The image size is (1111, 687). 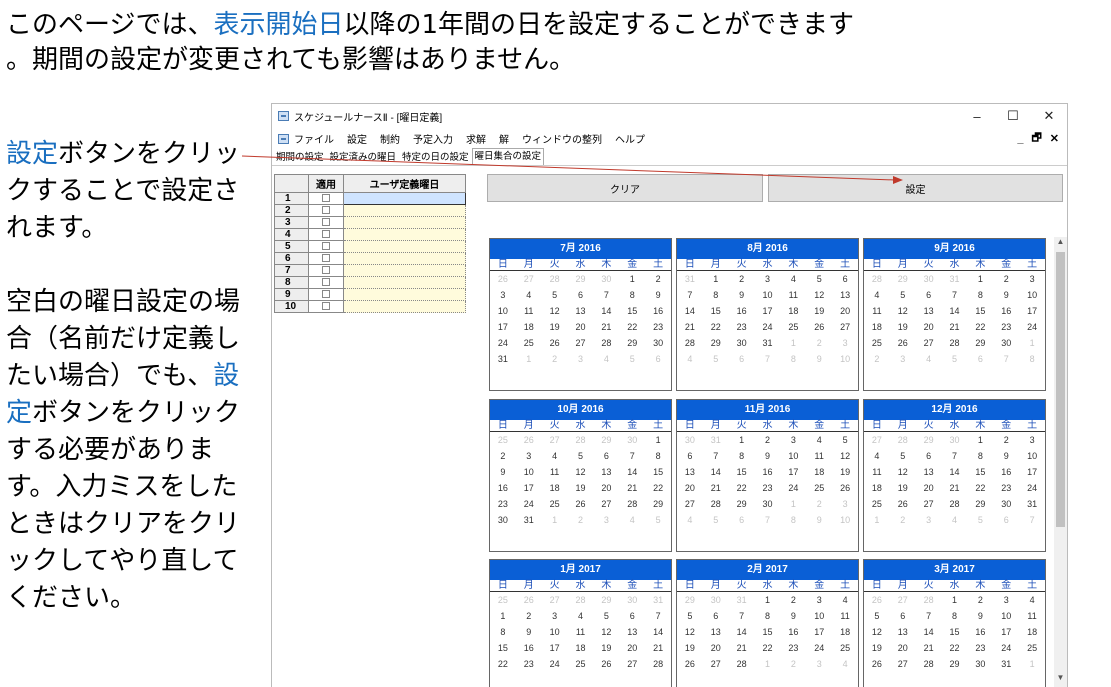 I want to click on headline-link-display-start: 表示開始日, so click(x=278, y=25).